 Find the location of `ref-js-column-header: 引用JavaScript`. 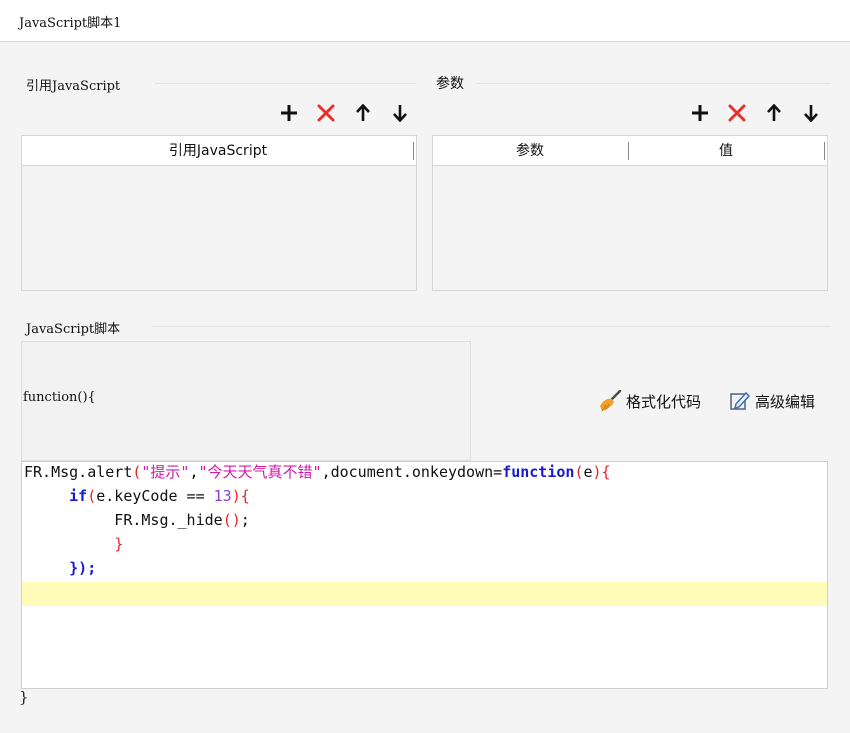

ref-js-column-header: 引用JavaScript is located at coordinates (218, 151).